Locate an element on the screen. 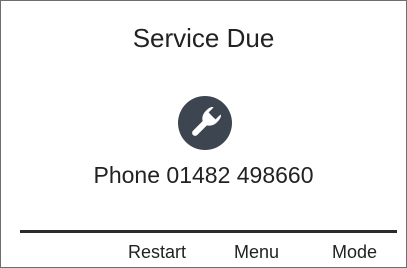 Image resolution: width=407 pixels, height=268 pixels. mode-button: Mode is located at coordinates (354, 252).